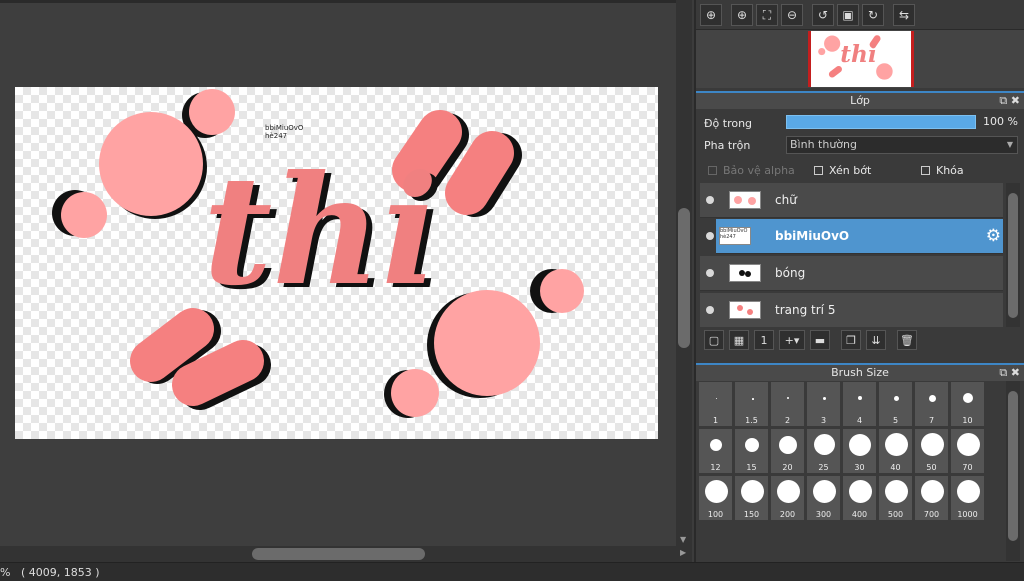 Image resolution: width=1024 pixels, height=581 pixels. What do you see at coordinates (851, 340) in the screenshot?
I see `duplicate-layer-icon: ❐` at bounding box center [851, 340].